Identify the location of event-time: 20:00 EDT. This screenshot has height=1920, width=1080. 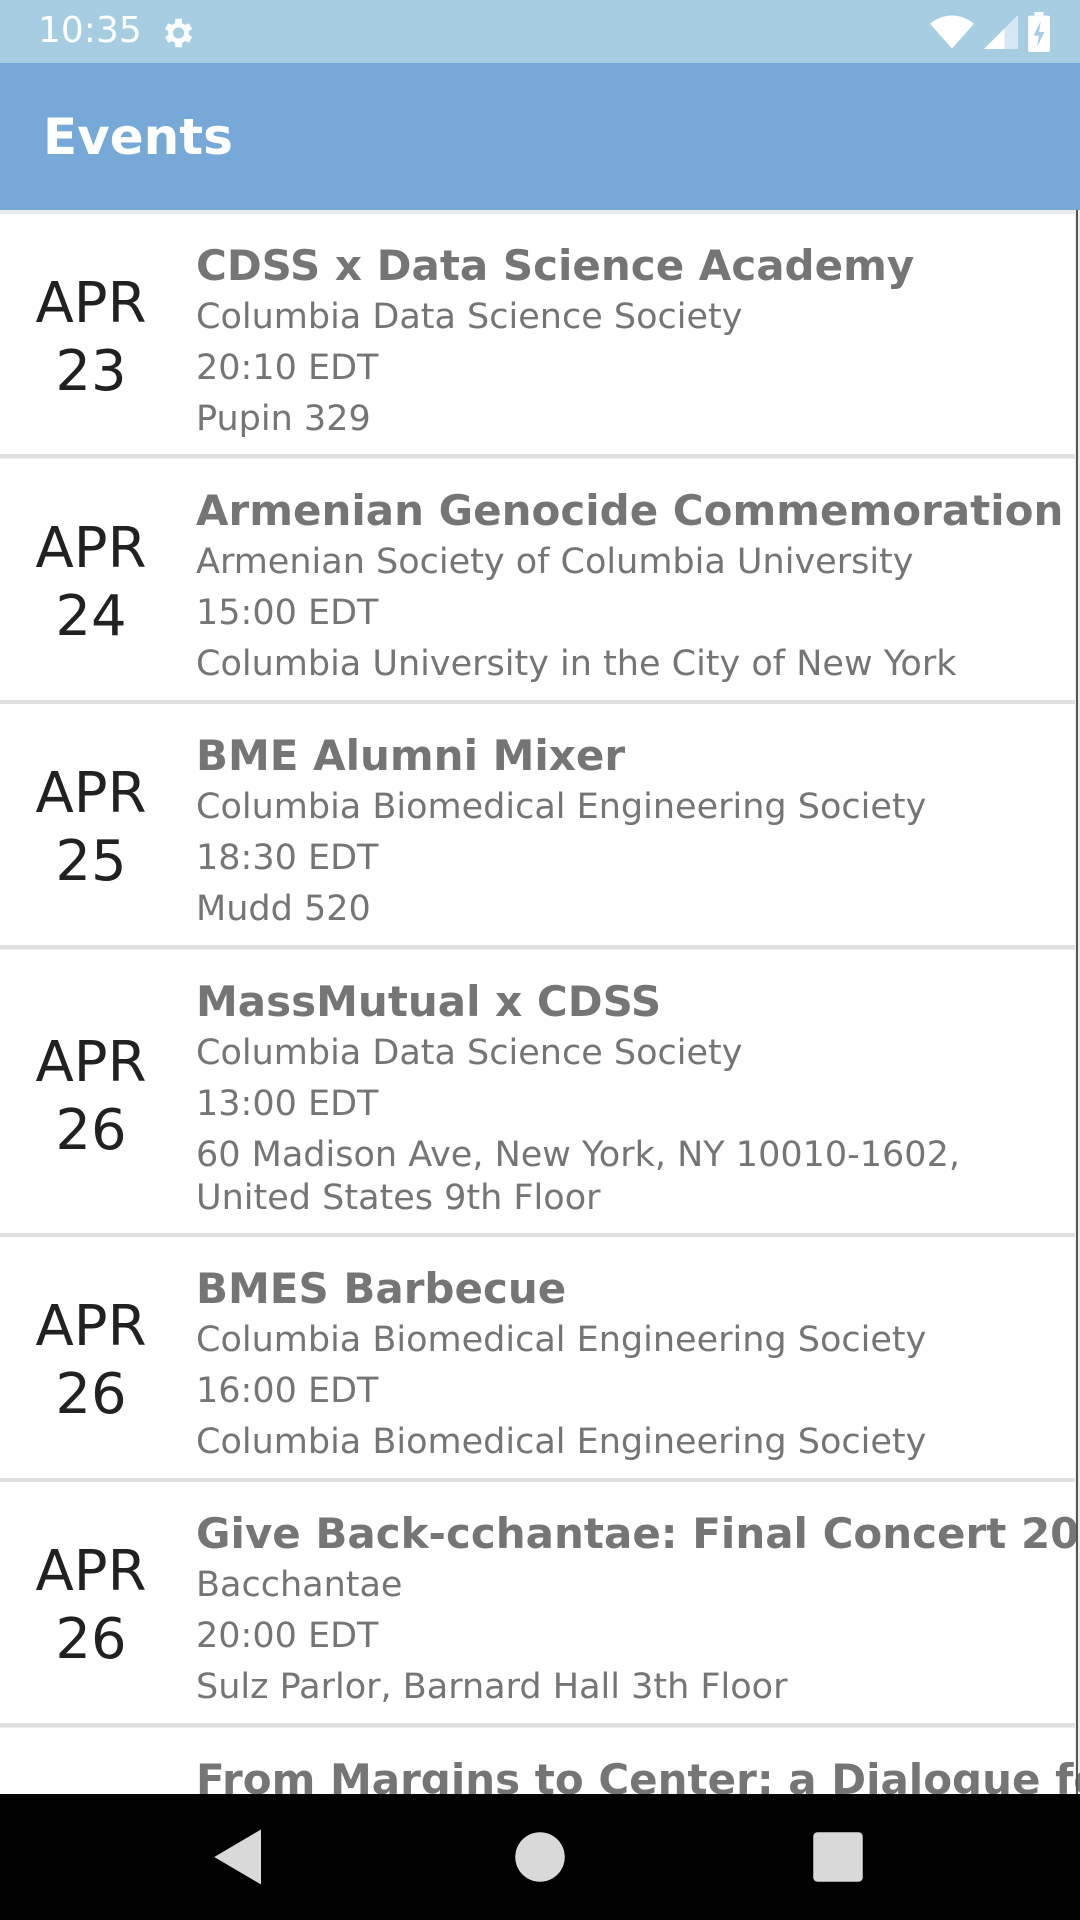
(287, 1636).